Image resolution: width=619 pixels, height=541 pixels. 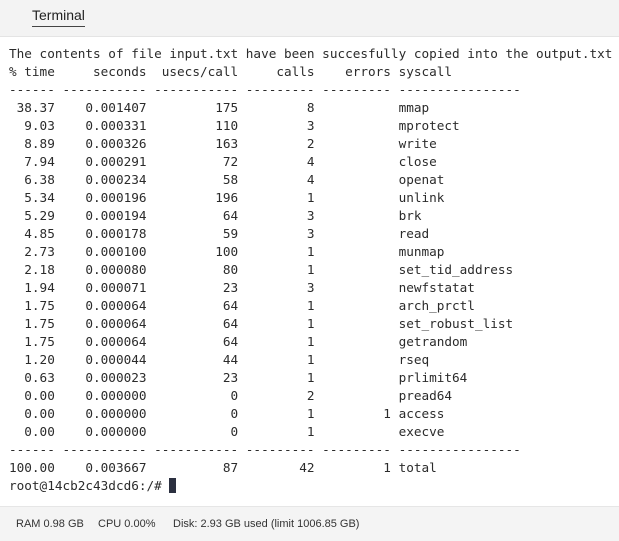 What do you see at coordinates (50, 524) in the screenshot?
I see `ram-usage: RAM 0.98 GB` at bounding box center [50, 524].